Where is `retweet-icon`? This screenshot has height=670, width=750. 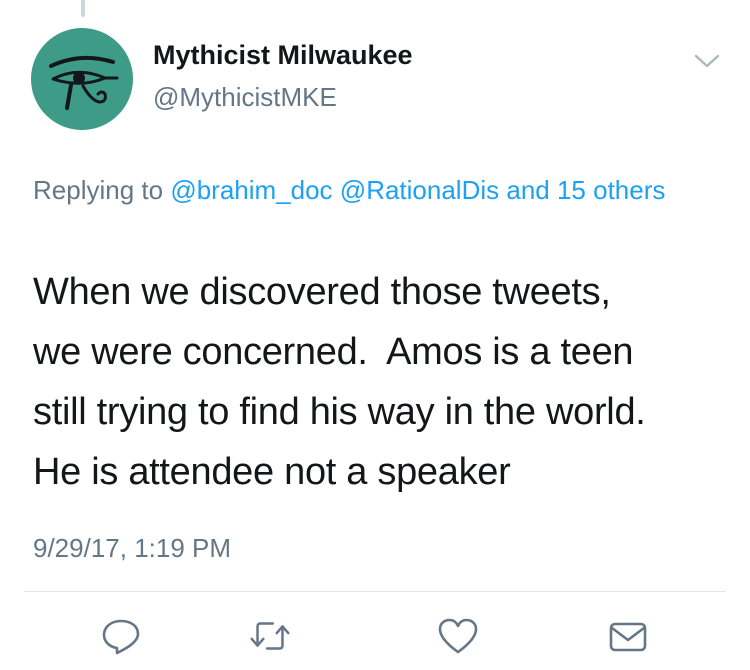 retweet-icon is located at coordinates (270, 636).